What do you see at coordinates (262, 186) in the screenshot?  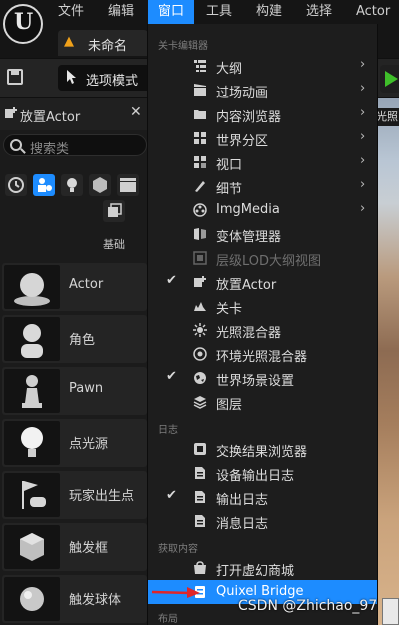 I see `menu-item-details: 细节 ›` at bounding box center [262, 186].